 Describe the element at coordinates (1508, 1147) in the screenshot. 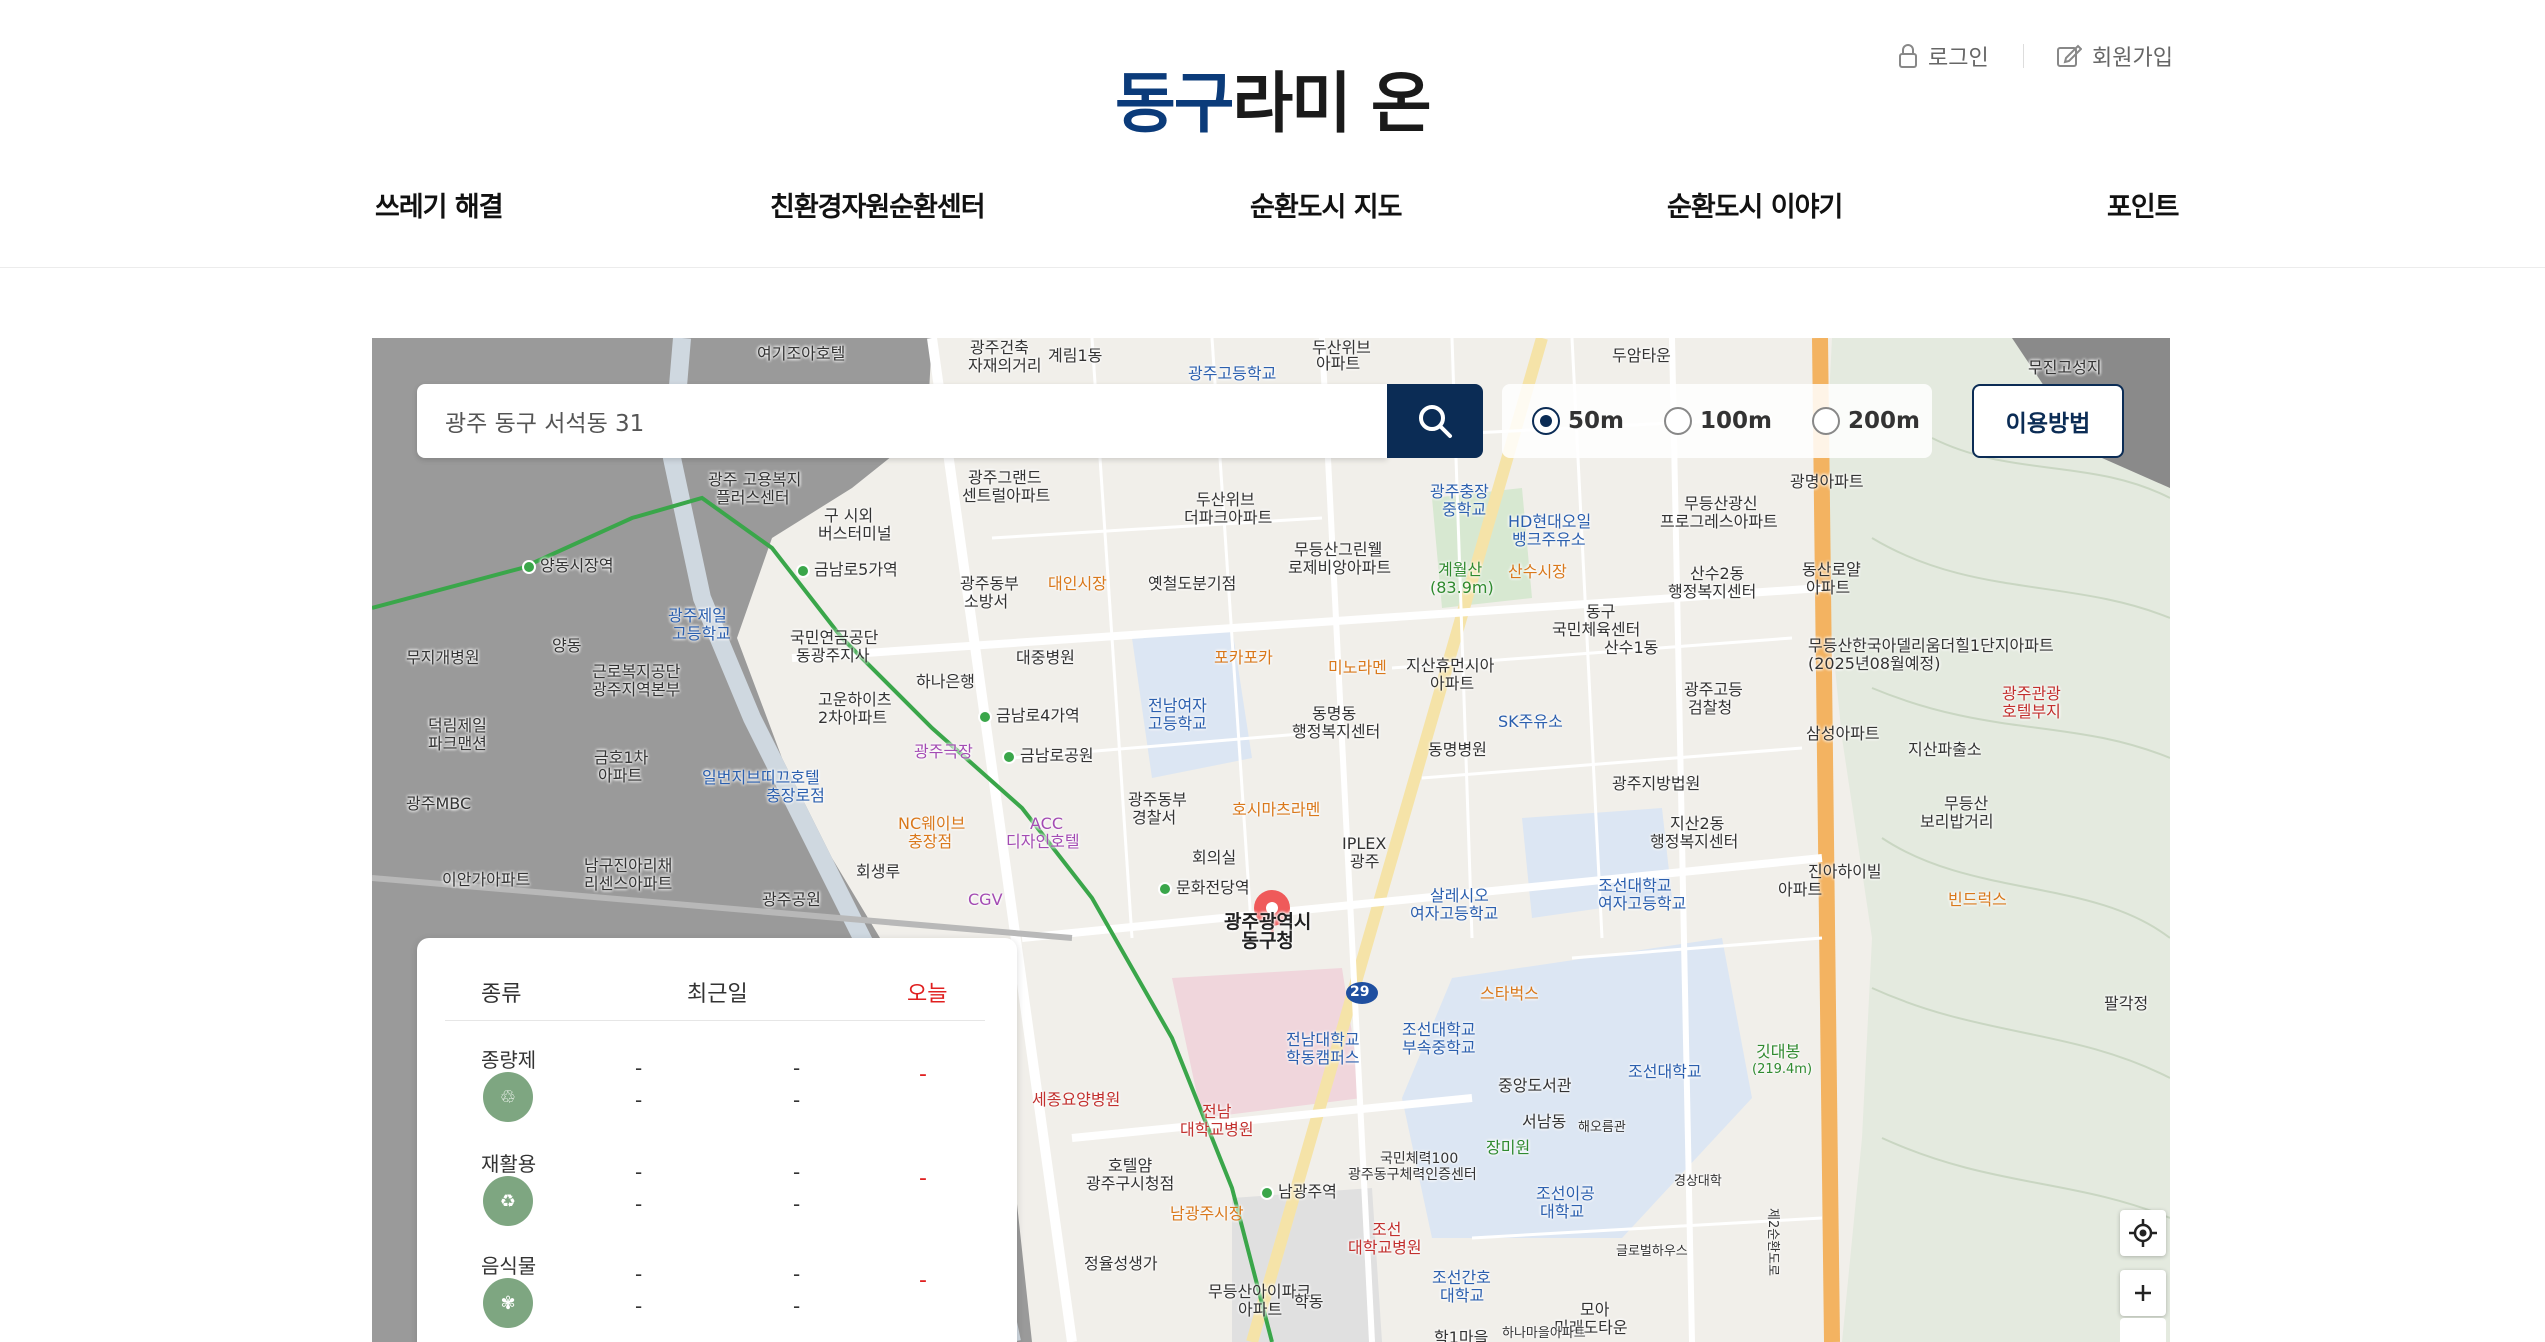

I see `map-label: 장미원` at that location.